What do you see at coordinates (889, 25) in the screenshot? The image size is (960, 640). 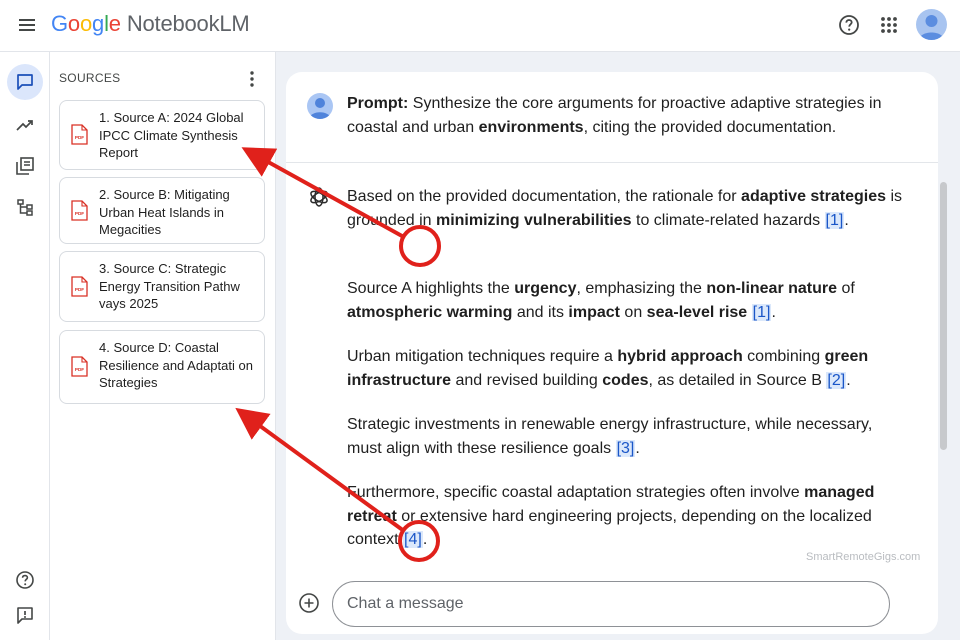 I see `apps-grid-icon` at bounding box center [889, 25].